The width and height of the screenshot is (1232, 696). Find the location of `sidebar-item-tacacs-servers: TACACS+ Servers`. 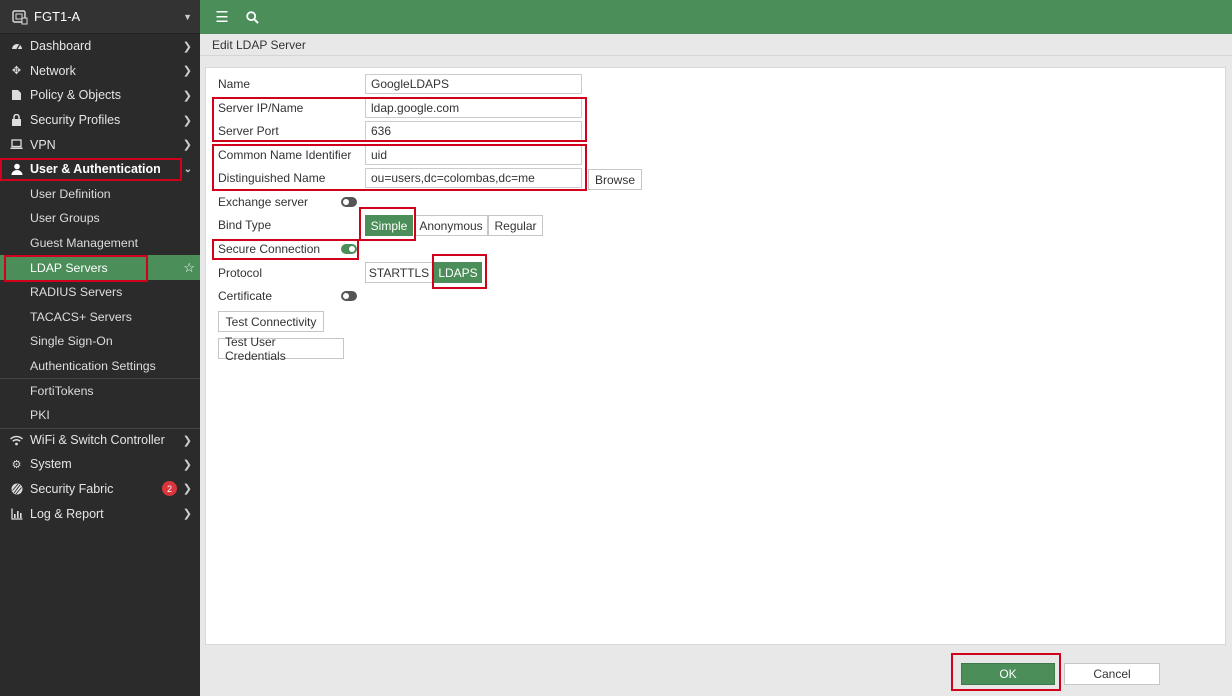

sidebar-item-tacacs-servers: TACACS+ Servers is located at coordinates (100, 317).